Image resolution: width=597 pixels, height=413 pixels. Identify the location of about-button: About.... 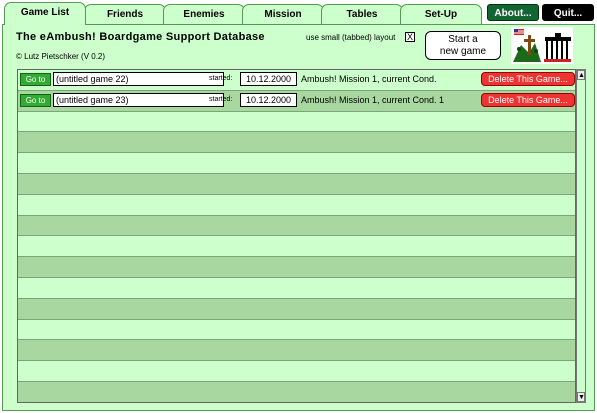
(513, 12).